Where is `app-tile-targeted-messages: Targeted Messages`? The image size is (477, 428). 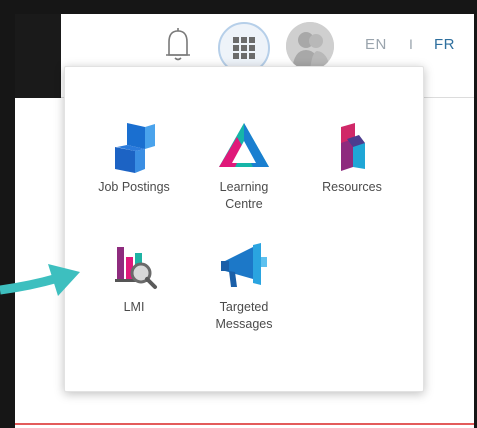 app-tile-targeted-messages: Targeted Messages is located at coordinates (244, 286).